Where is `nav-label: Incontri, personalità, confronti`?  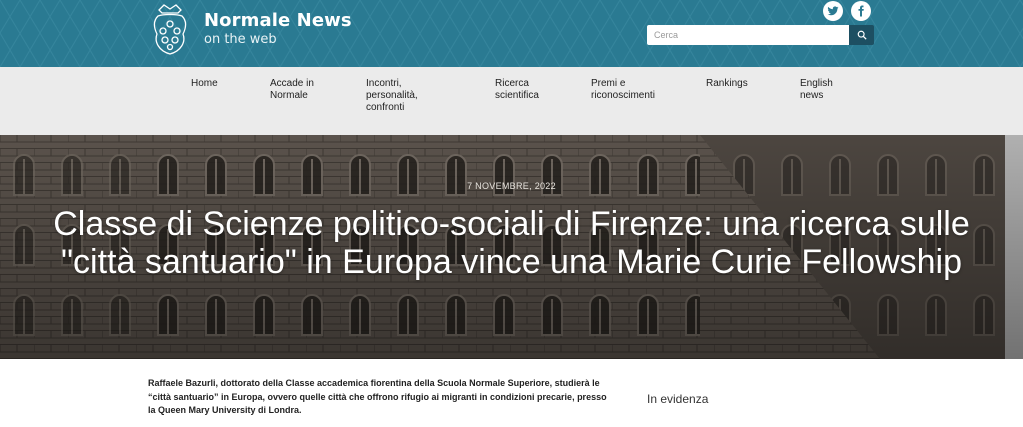
nav-label: Incontri, personalità, confronti is located at coordinates (392, 95).